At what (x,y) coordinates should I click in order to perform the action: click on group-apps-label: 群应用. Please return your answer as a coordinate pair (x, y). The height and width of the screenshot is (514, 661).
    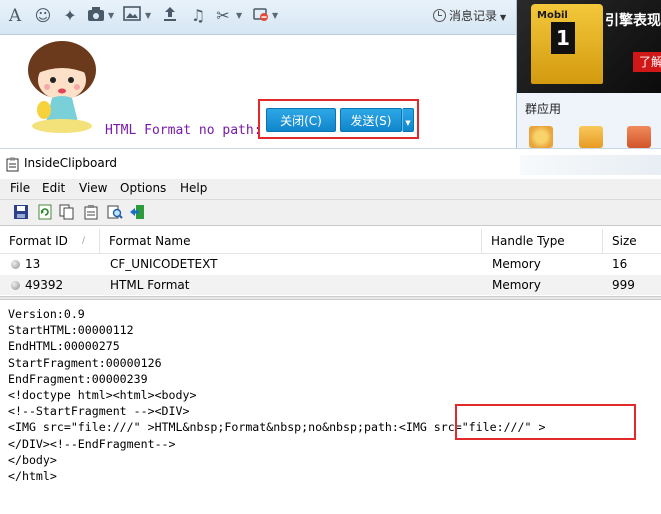
    Looking at the image, I should click on (543, 109).